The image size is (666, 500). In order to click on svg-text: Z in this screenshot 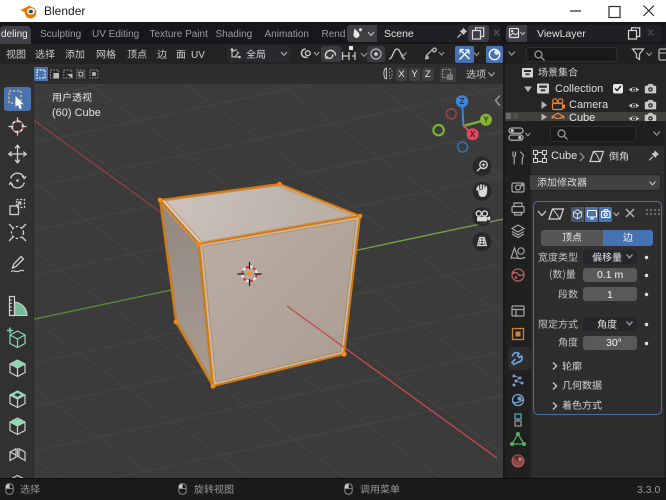, I will do `click(462, 101)`.